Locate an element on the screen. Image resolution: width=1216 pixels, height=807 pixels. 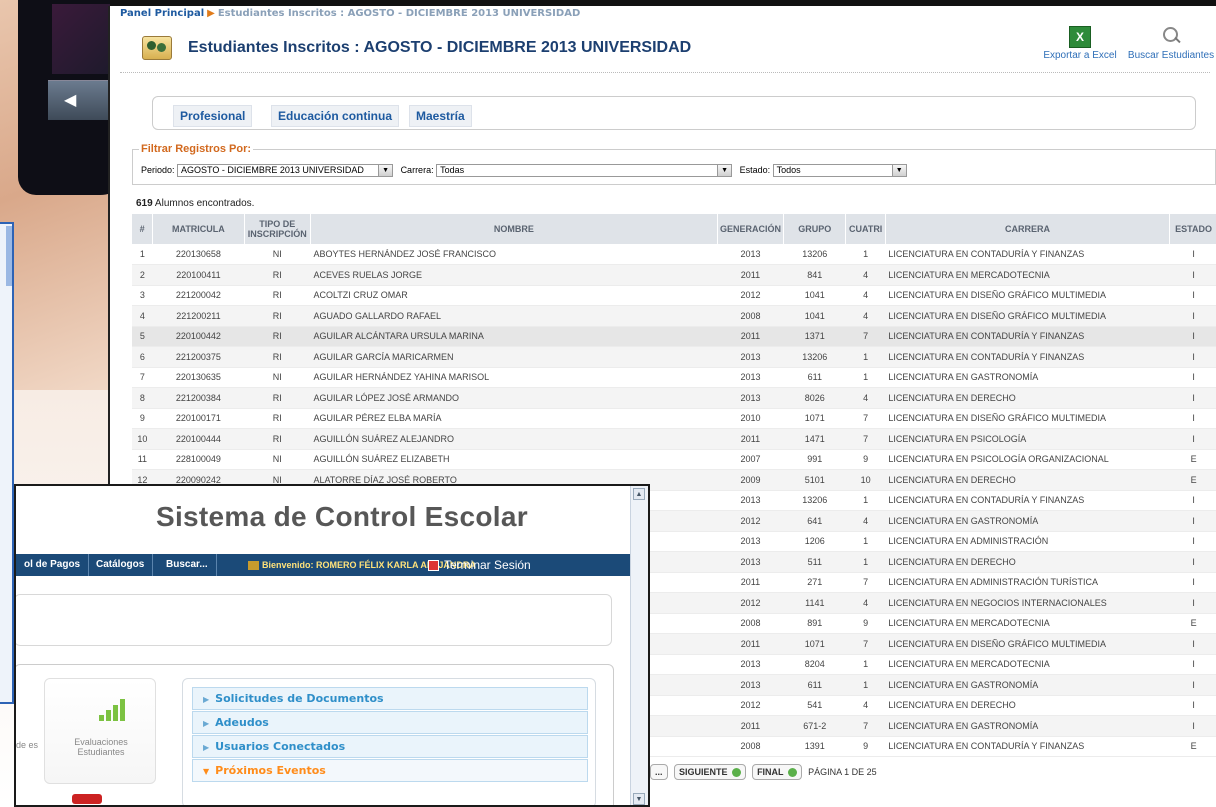
cell-carrera: LICENCIATURA EN GASTRONOMÍA is located at coordinates (1027, 521).